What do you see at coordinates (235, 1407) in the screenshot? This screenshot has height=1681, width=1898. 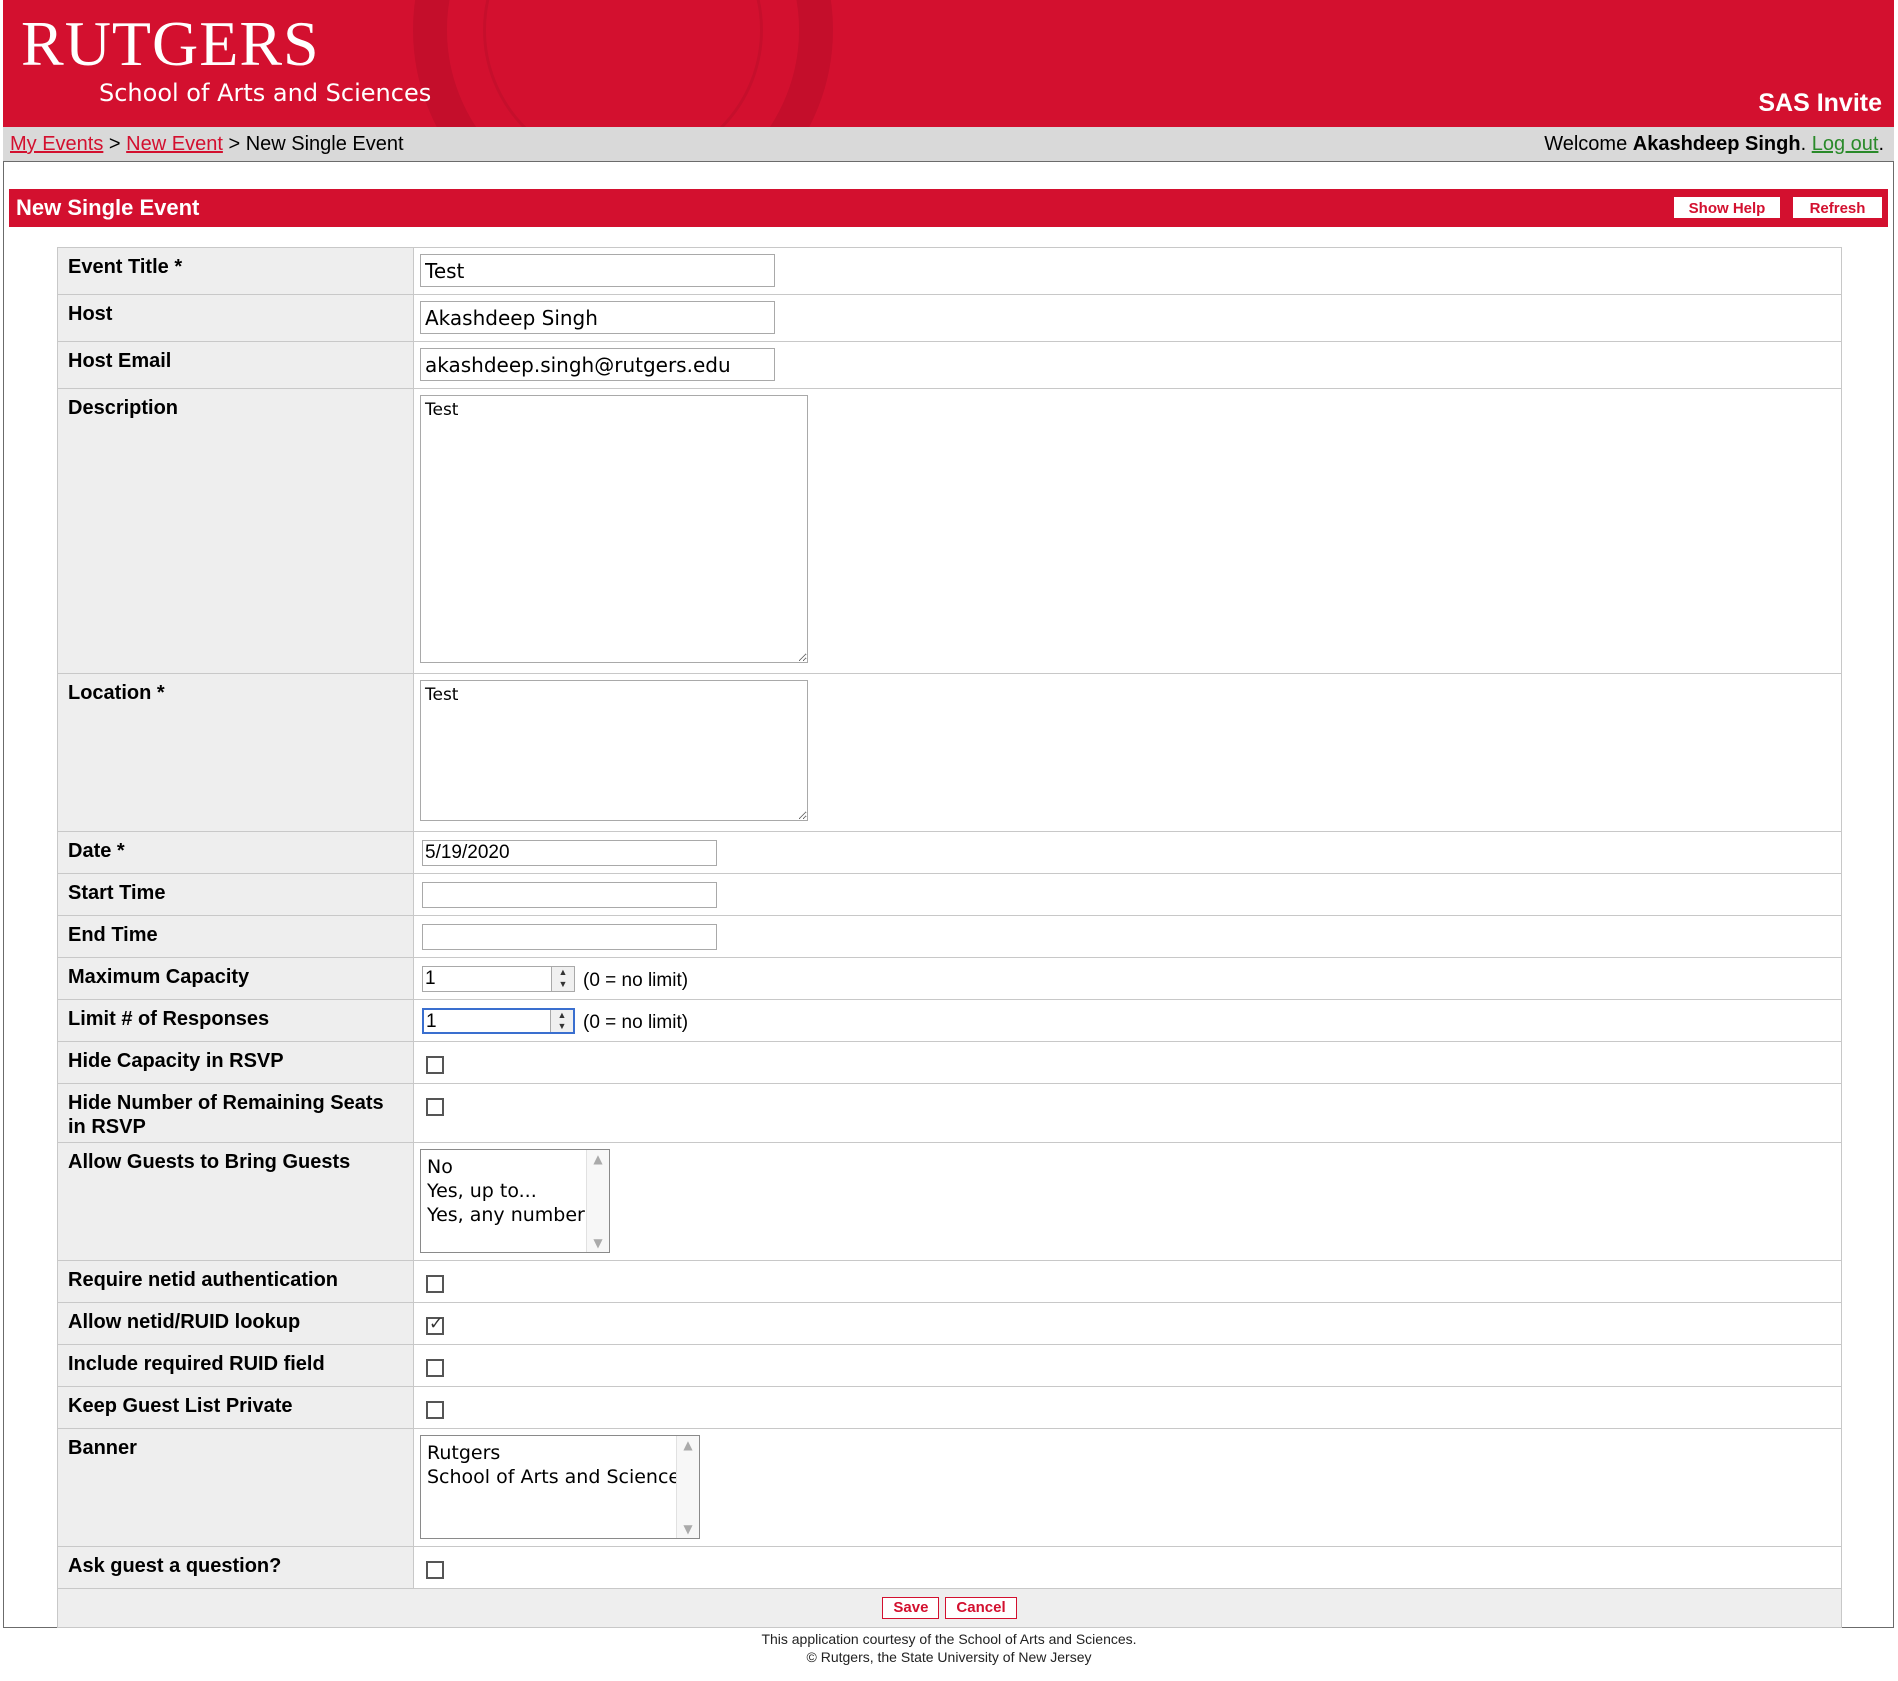 I see `keep-private-label: Keep Guest List Private` at bounding box center [235, 1407].